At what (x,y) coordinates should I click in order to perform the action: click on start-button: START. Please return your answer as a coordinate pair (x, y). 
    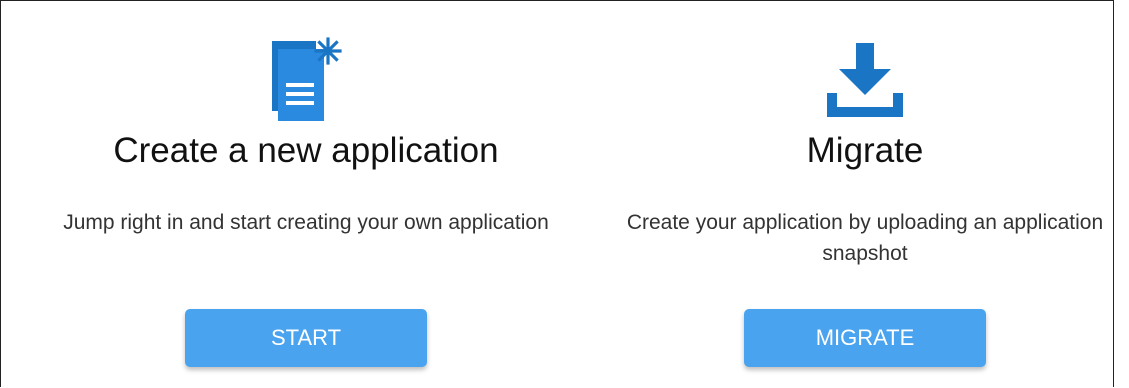
    Looking at the image, I should click on (306, 338).